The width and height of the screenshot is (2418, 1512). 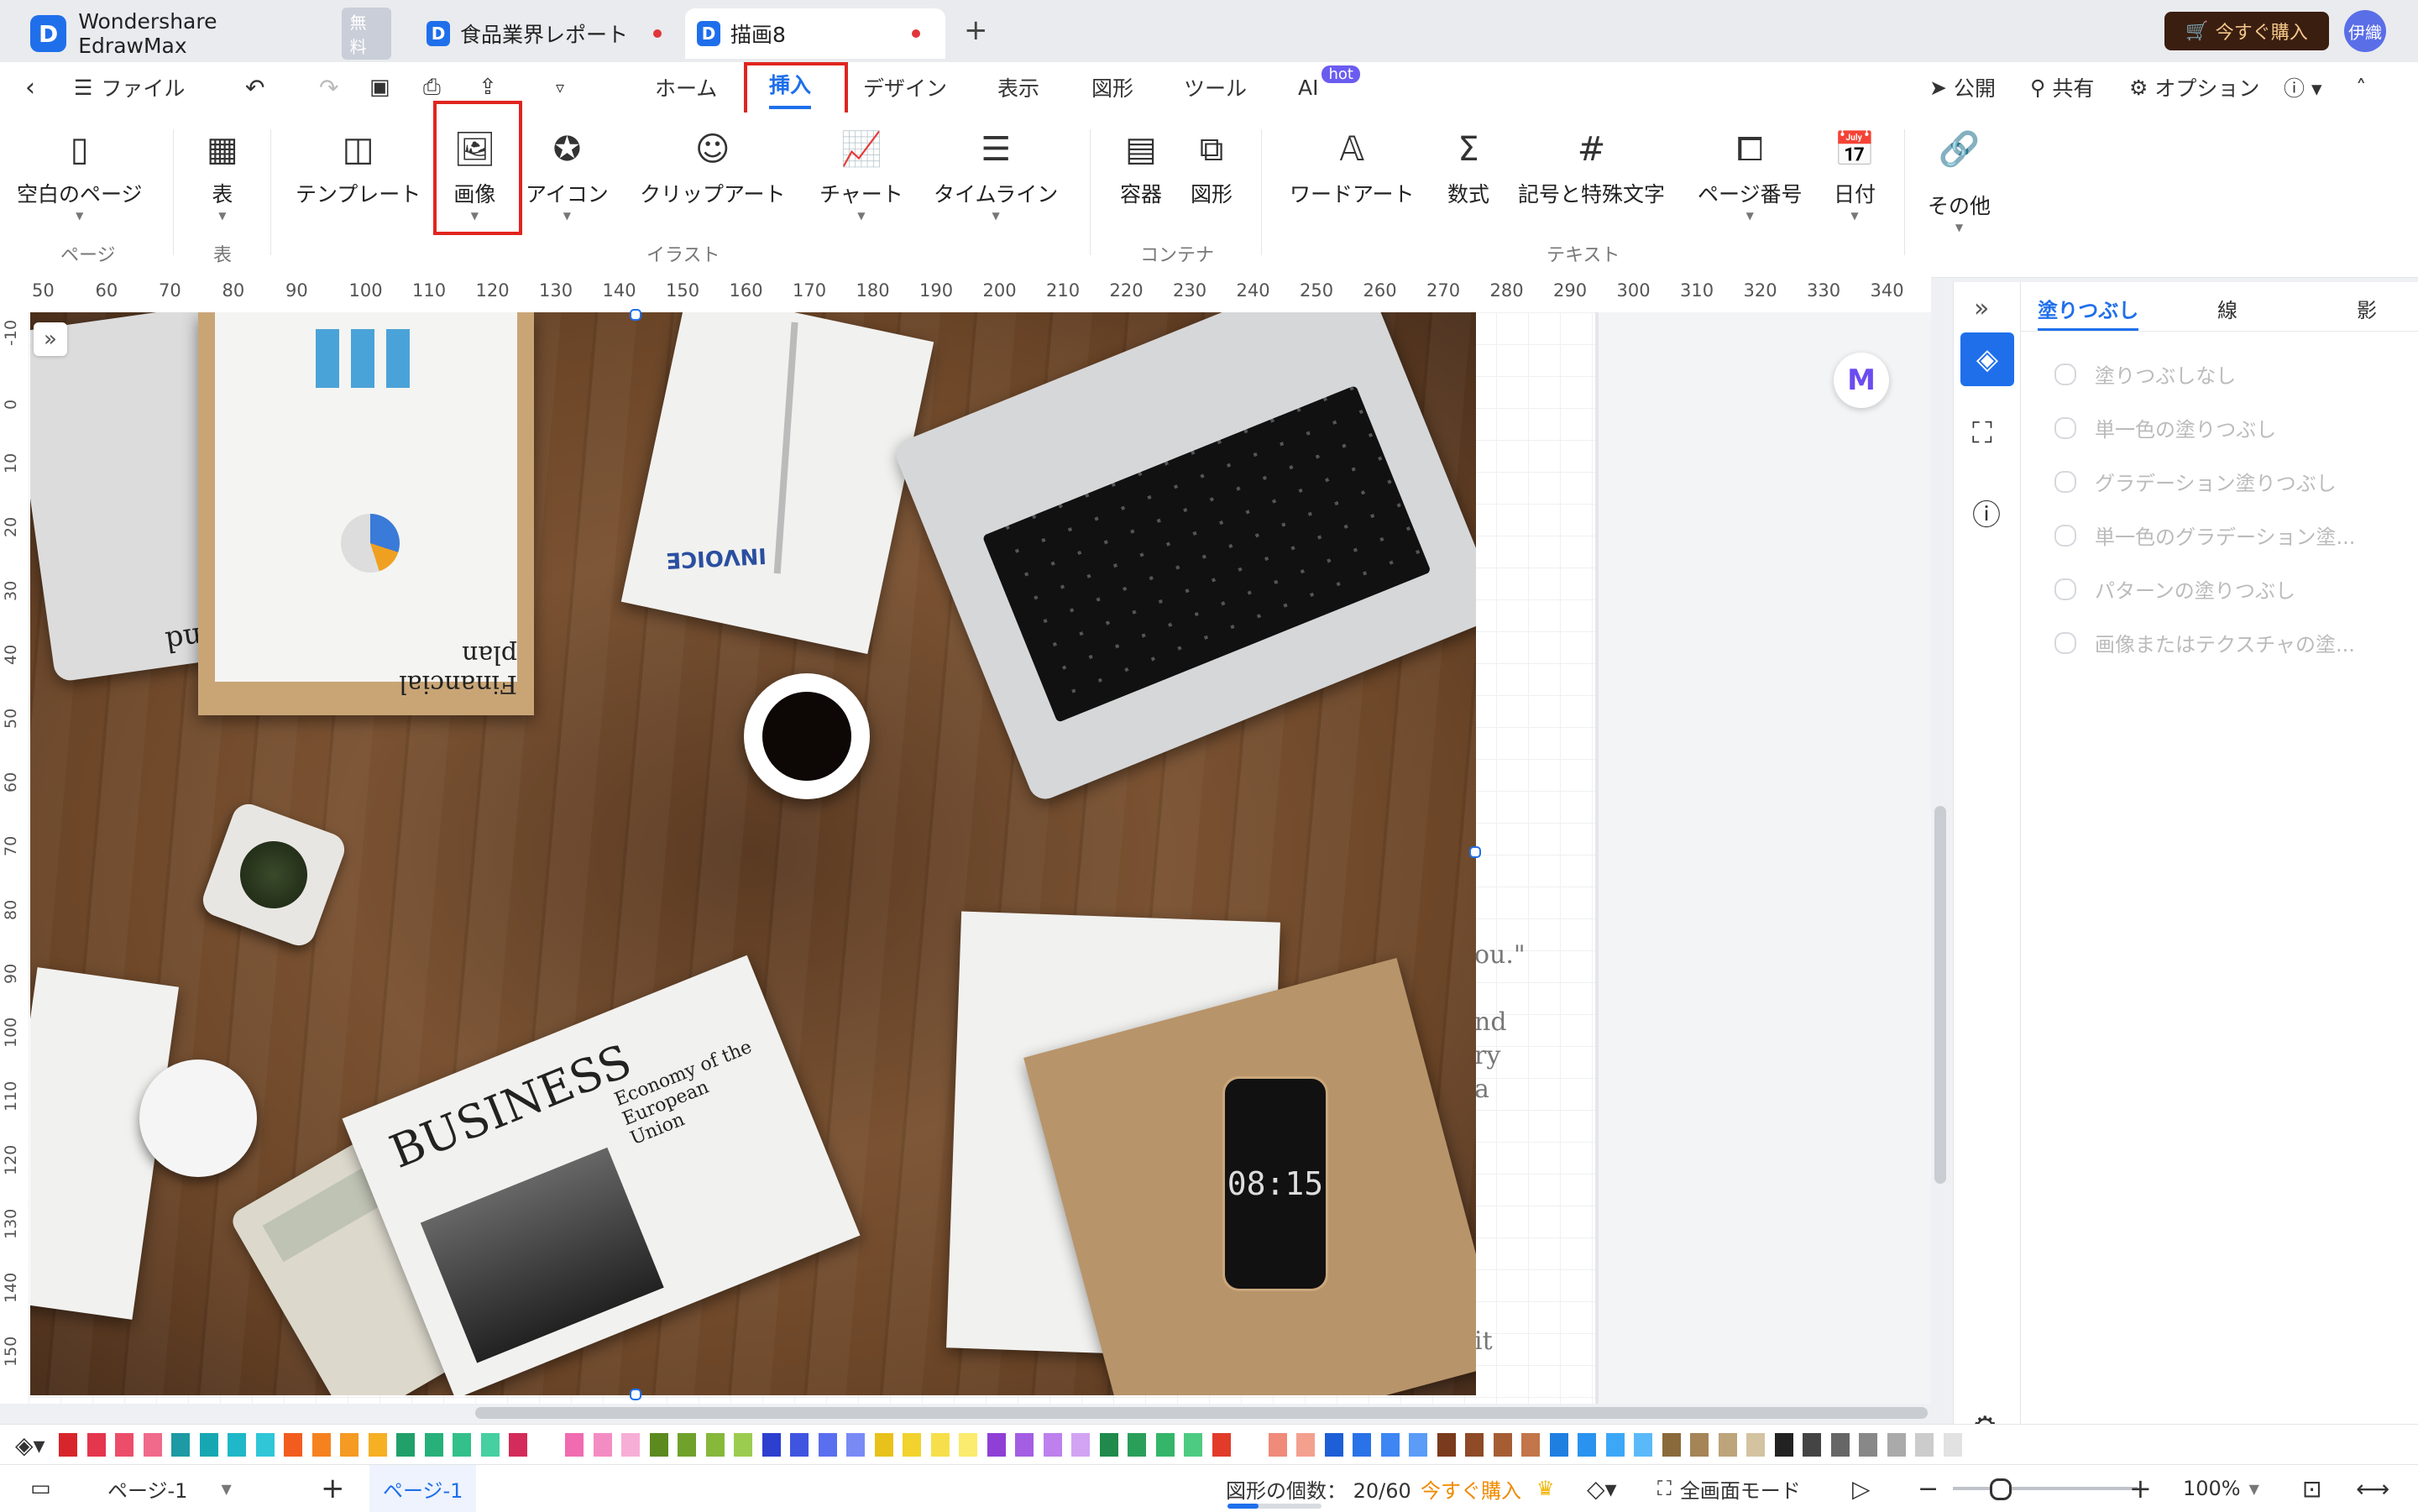 I want to click on save-icon: ▣, so click(x=379, y=87).